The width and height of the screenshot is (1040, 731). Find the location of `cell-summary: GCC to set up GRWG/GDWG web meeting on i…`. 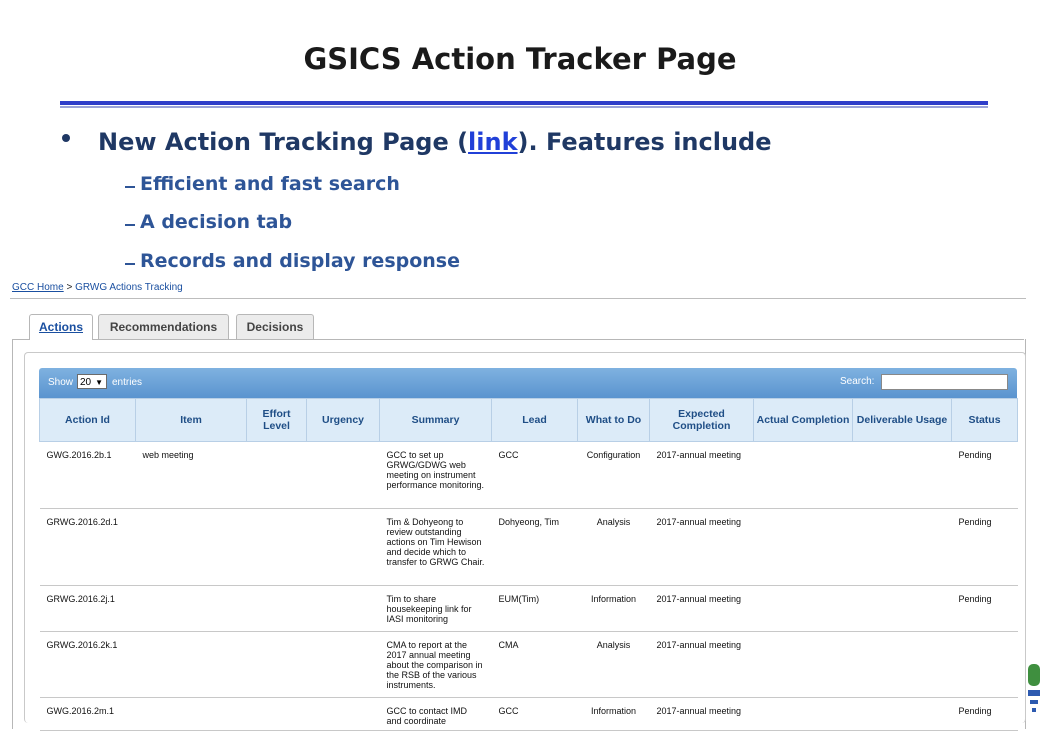

cell-summary: GCC to set up GRWG/GDWG web meeting on i… is located at coordinates (435, 475).